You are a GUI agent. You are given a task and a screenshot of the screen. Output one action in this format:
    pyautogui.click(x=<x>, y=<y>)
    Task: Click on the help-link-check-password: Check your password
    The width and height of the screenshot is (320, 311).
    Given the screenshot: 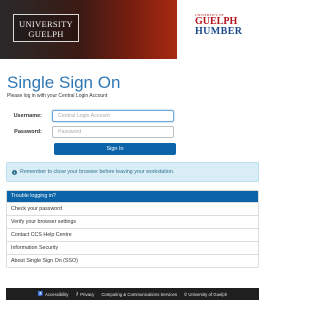 What is the action you would take?
    pyautogui.click(x=132, y=208)
    